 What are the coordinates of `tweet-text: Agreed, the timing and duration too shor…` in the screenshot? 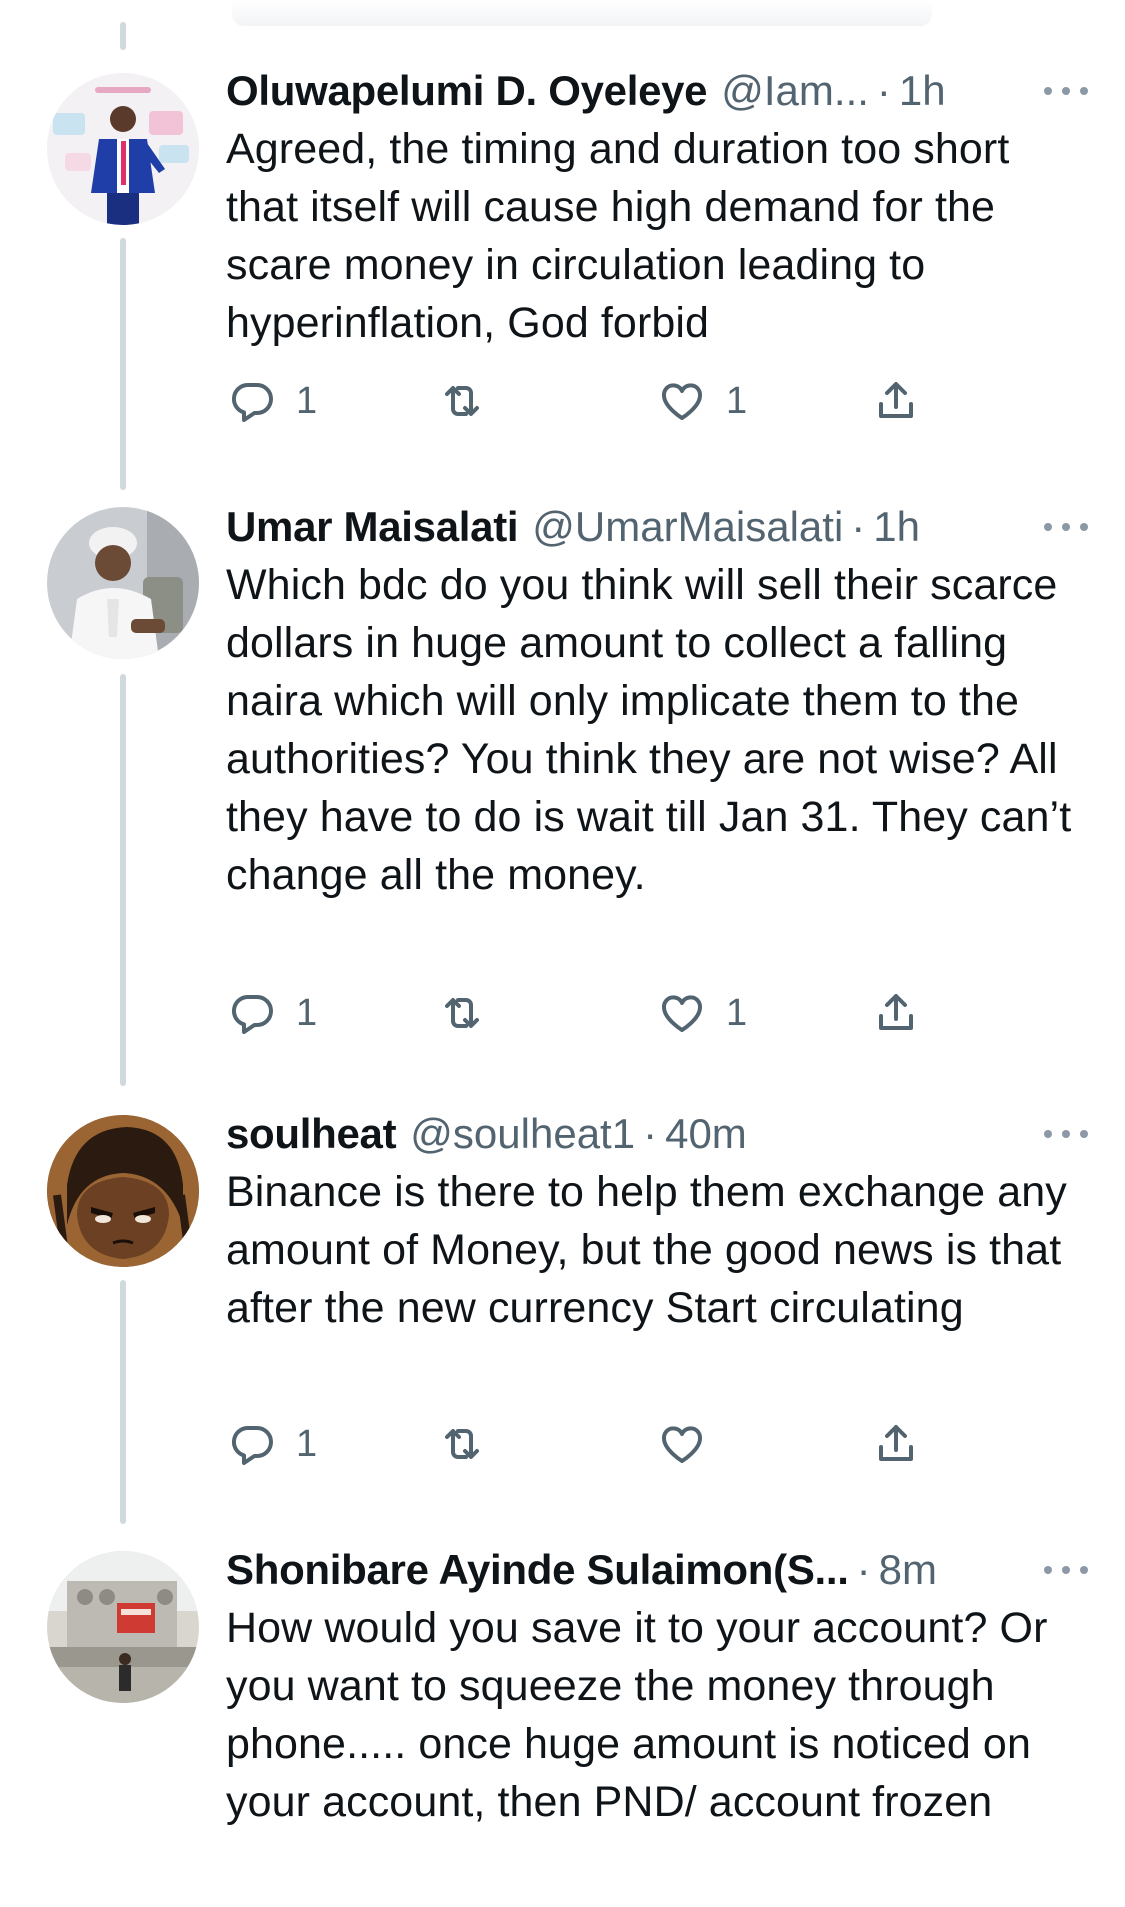 It's located at (618, 236).